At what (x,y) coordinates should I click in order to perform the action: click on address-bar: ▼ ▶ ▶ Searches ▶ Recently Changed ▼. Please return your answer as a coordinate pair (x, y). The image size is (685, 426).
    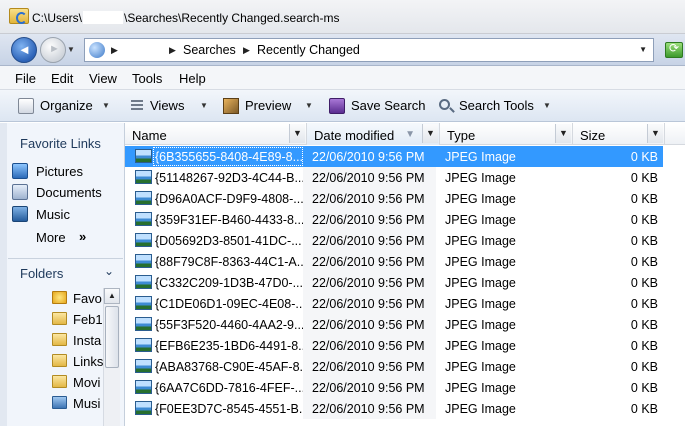
    Looking at the image, I should click on (342, 50).